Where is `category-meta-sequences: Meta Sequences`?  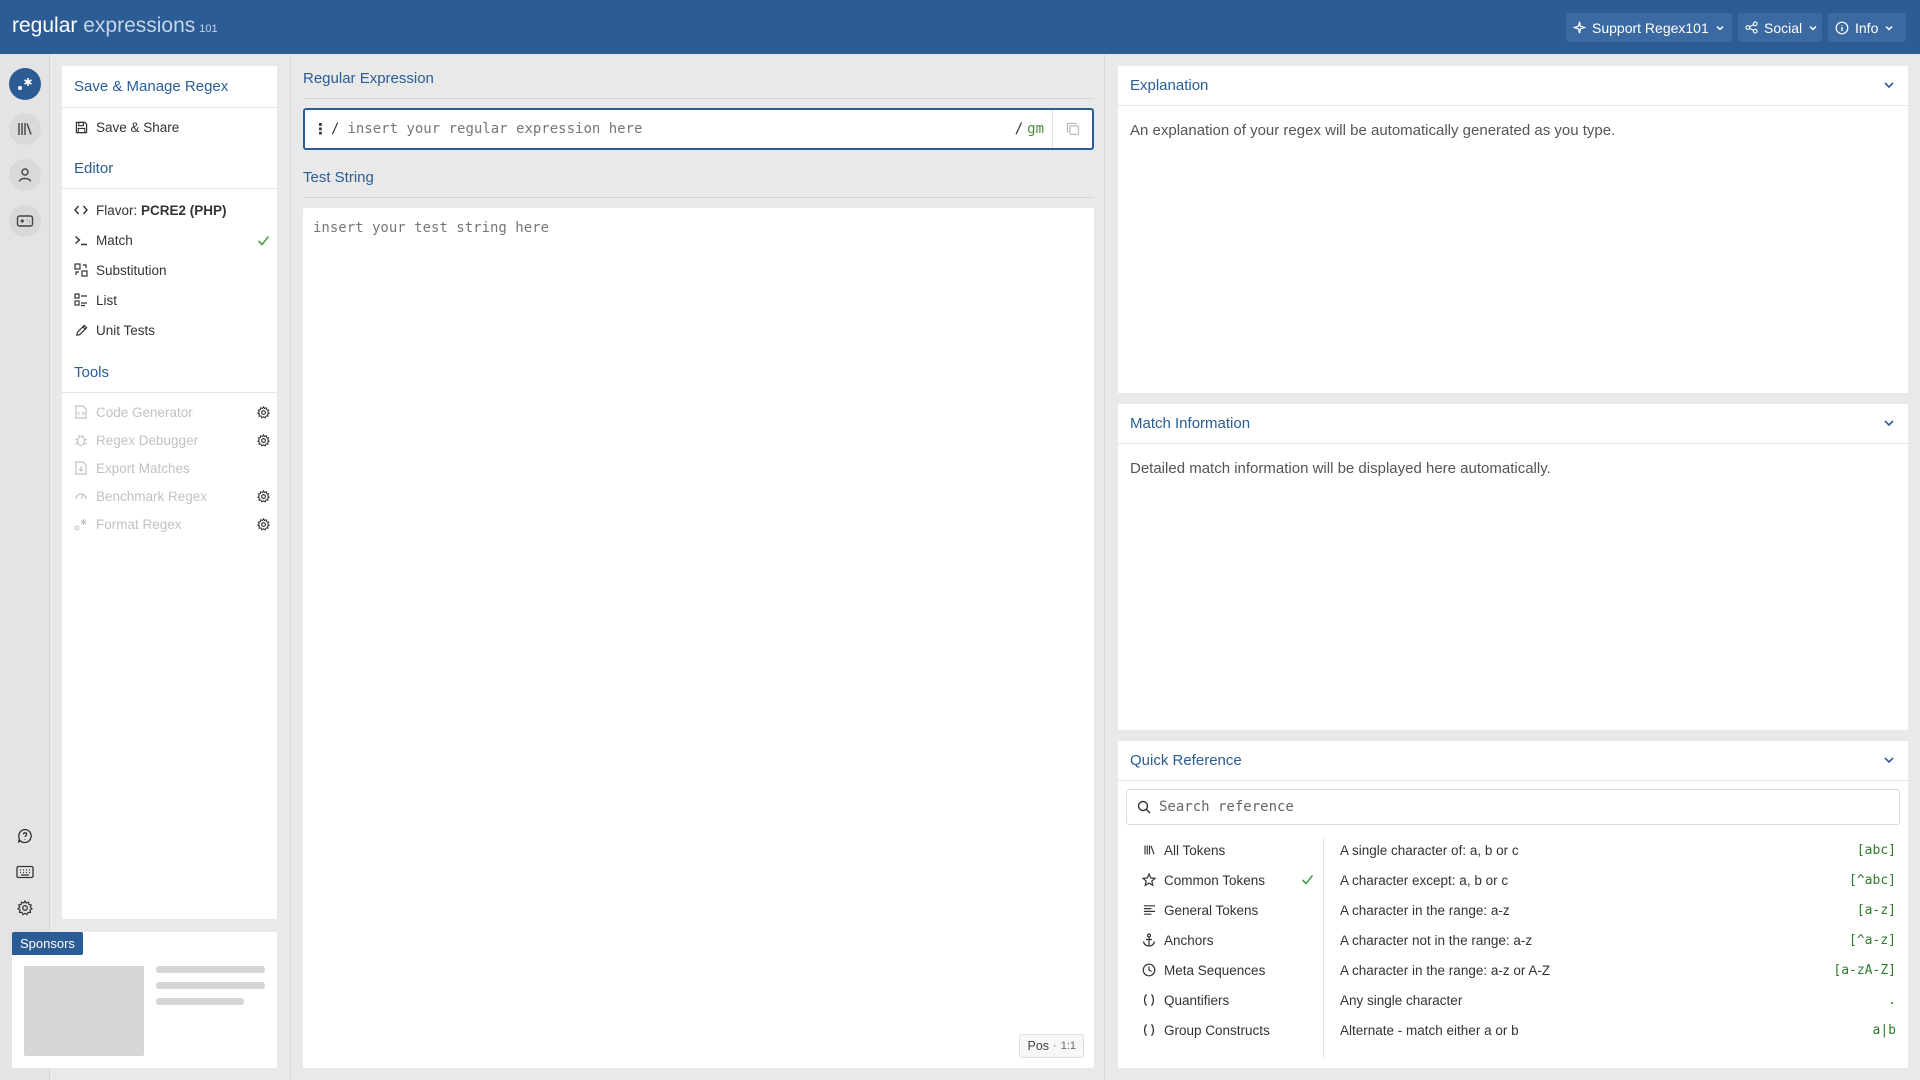
category-meta-sequences: Meta Sequences is located at coordinates (1228, 970).